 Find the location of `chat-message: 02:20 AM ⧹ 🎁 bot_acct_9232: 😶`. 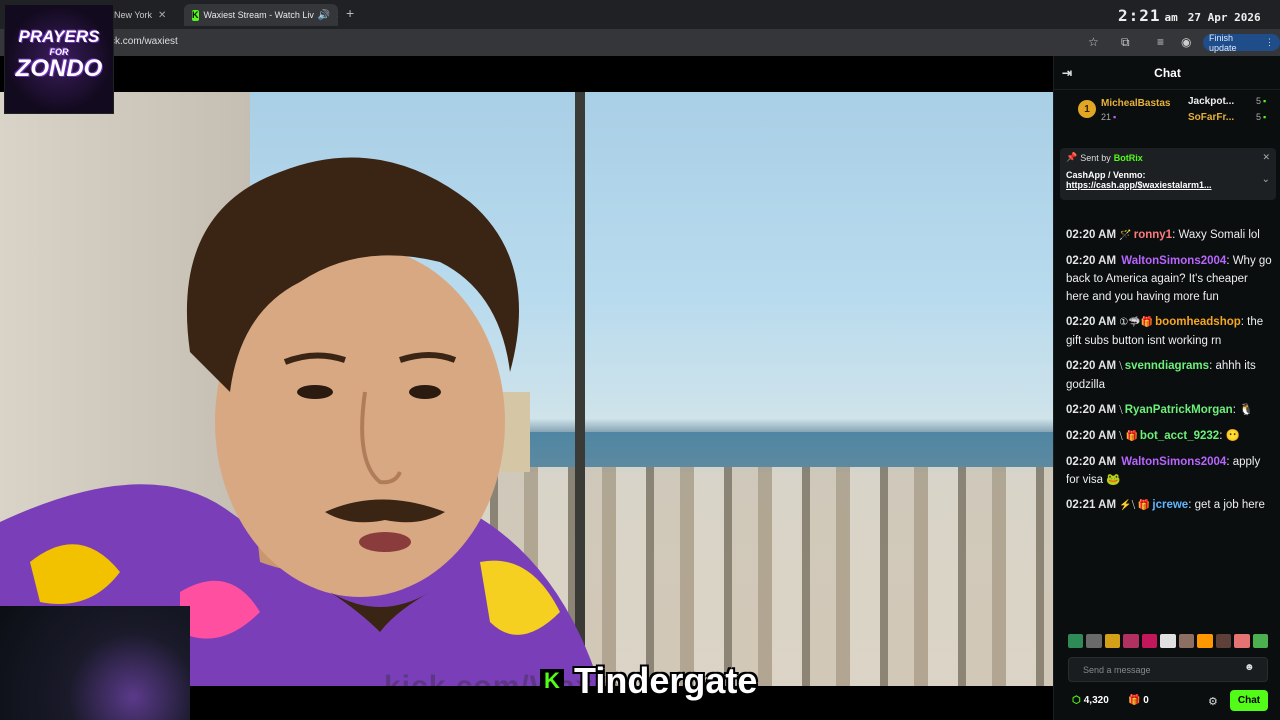

chat-message: 02:20 AM ⧹ 🎁 bot_acct_9232: 😶 is located at coordinates (1169, 436).